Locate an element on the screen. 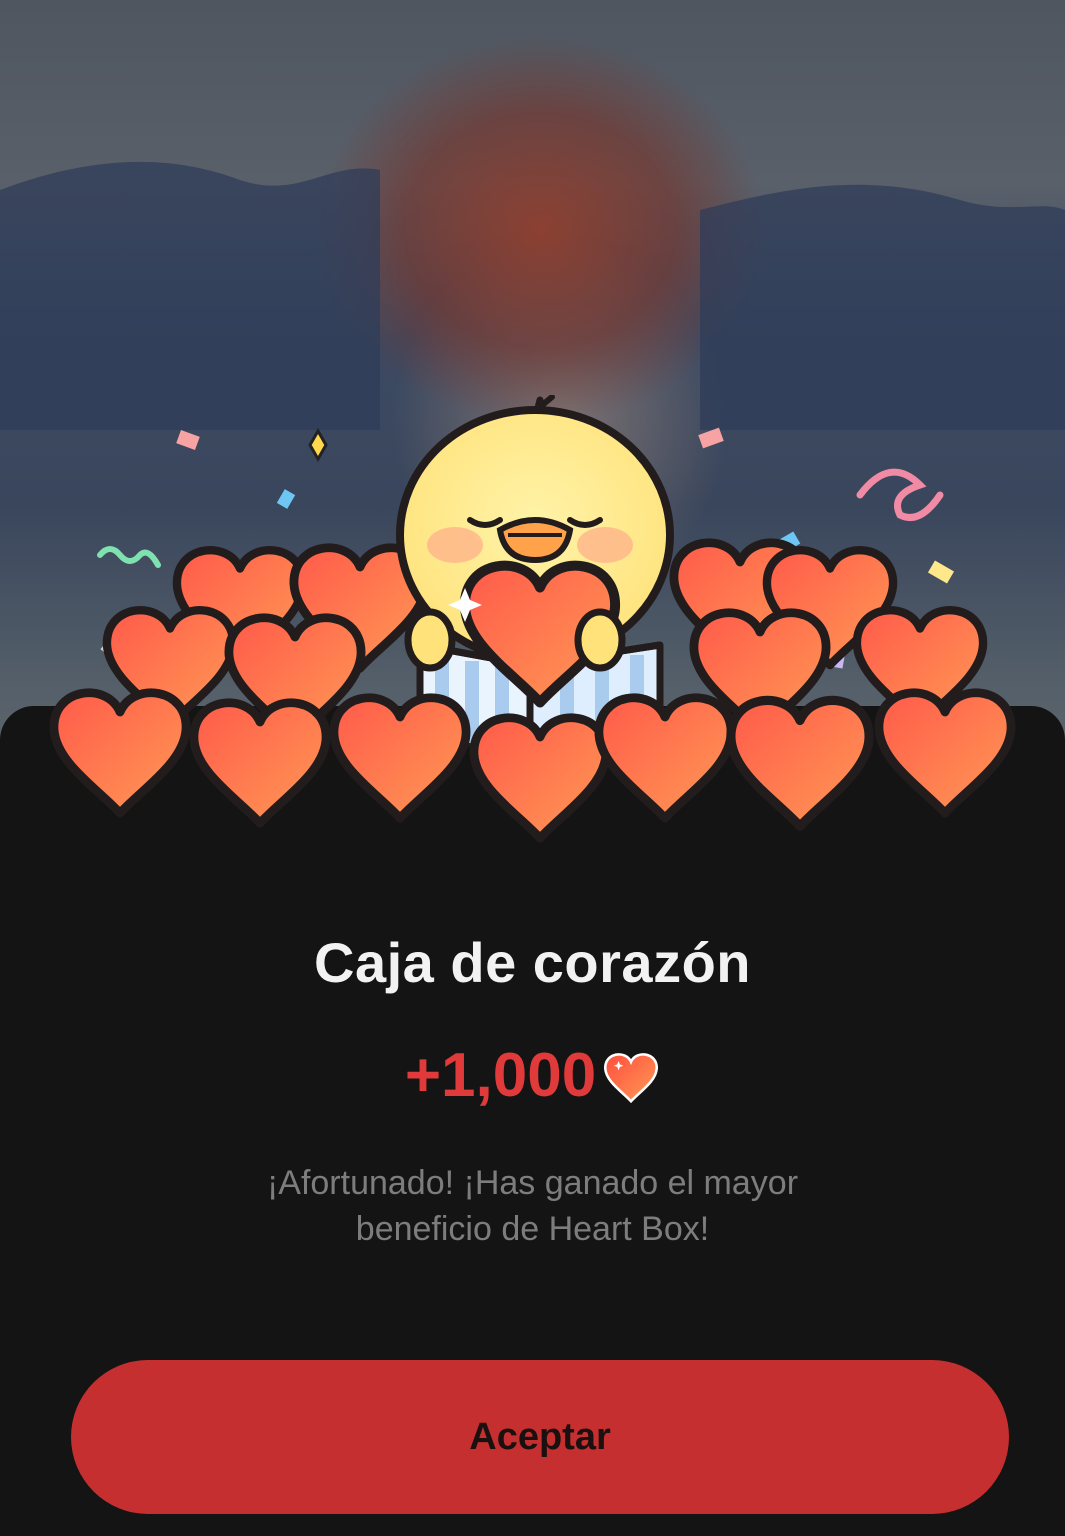 This screenshot has height=1536, width=1065. dialog-title: Caja de corazón is located at coordinates (532, 962).